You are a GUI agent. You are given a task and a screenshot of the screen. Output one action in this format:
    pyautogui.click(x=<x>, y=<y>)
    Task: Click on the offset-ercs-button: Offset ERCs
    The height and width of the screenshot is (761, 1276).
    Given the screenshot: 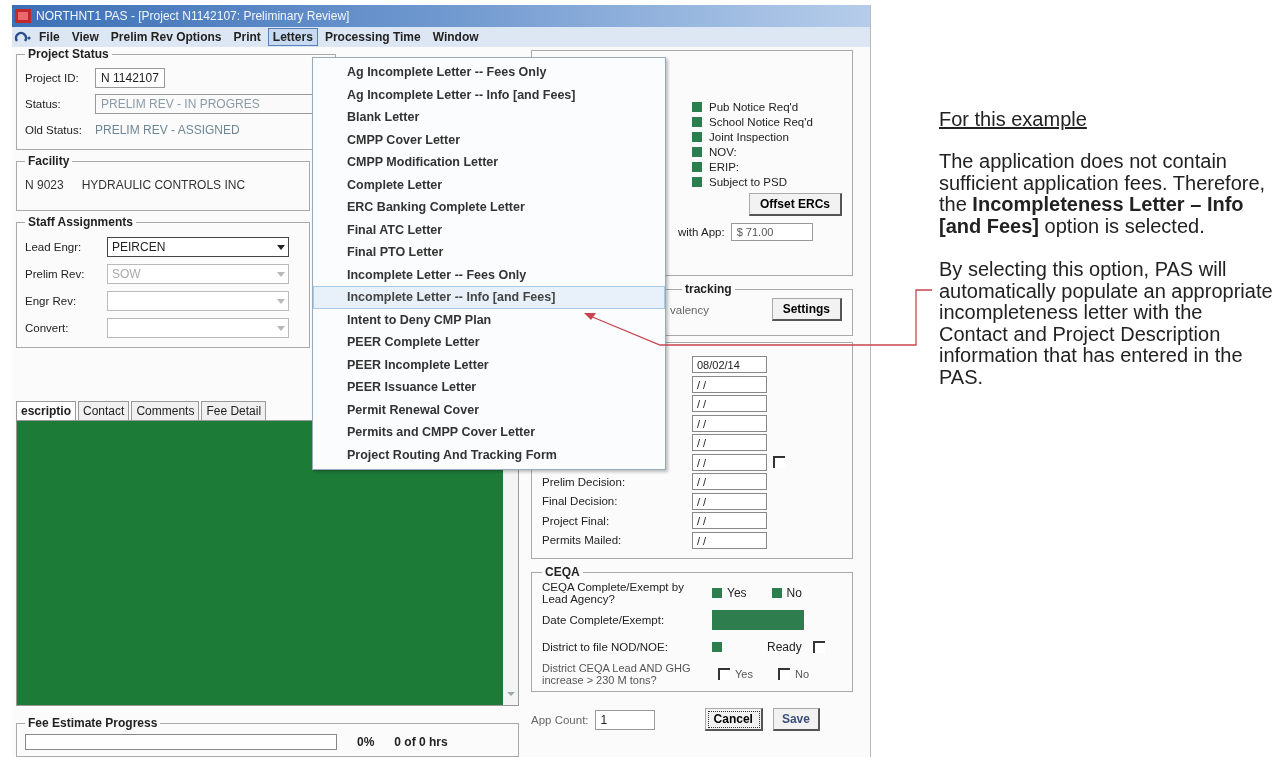 What is the action you would take?
    pyautogui.click(x=795, y=204)
    